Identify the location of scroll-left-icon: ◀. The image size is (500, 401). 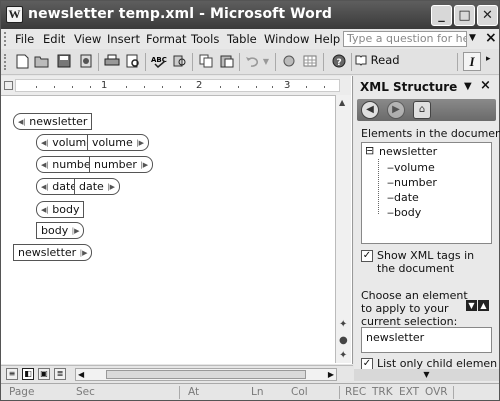
(81, 374).